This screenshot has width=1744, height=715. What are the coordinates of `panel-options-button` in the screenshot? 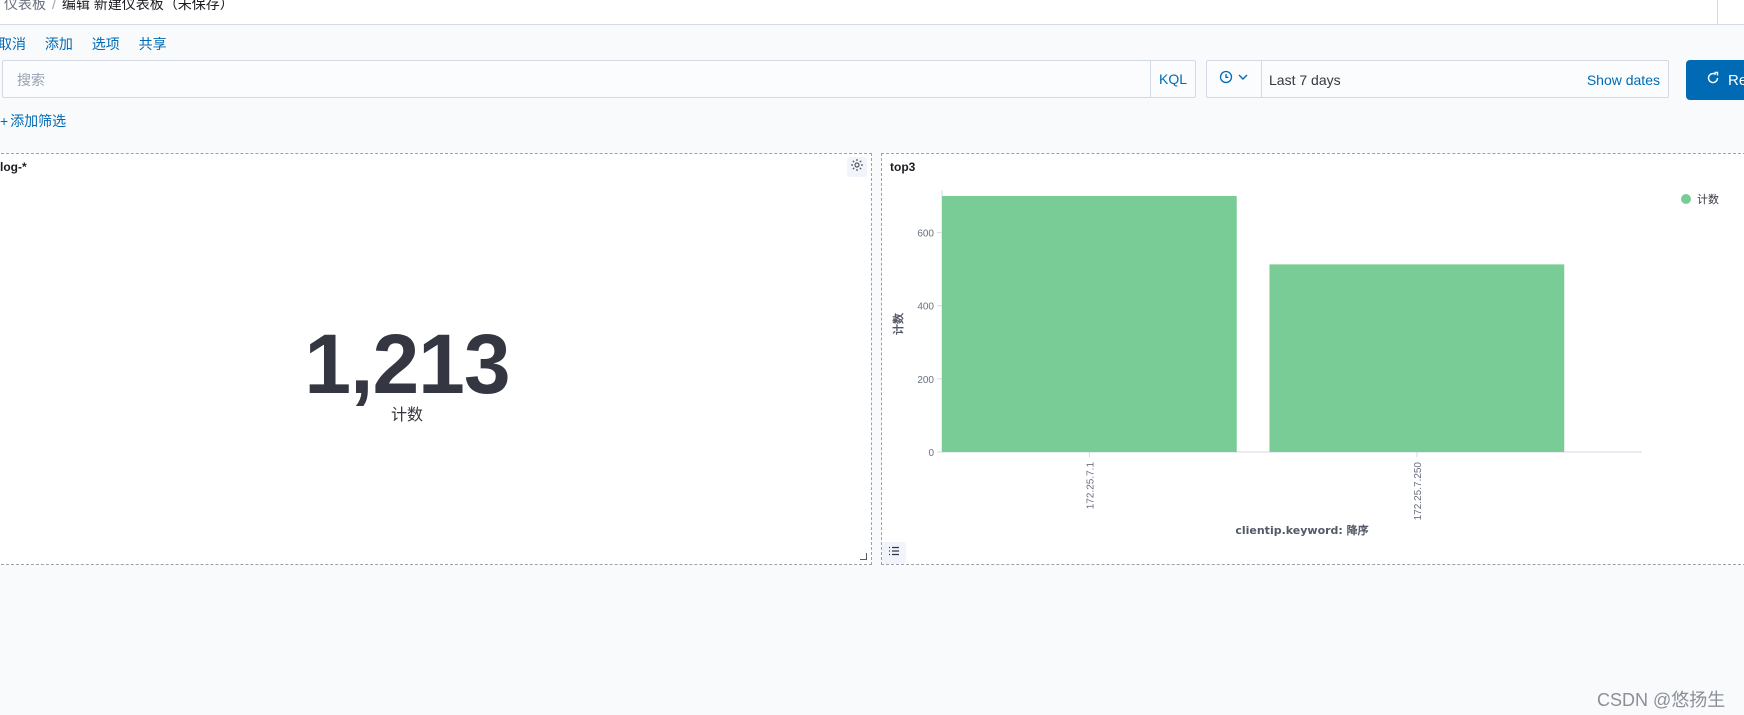 It's located at (857, 167).